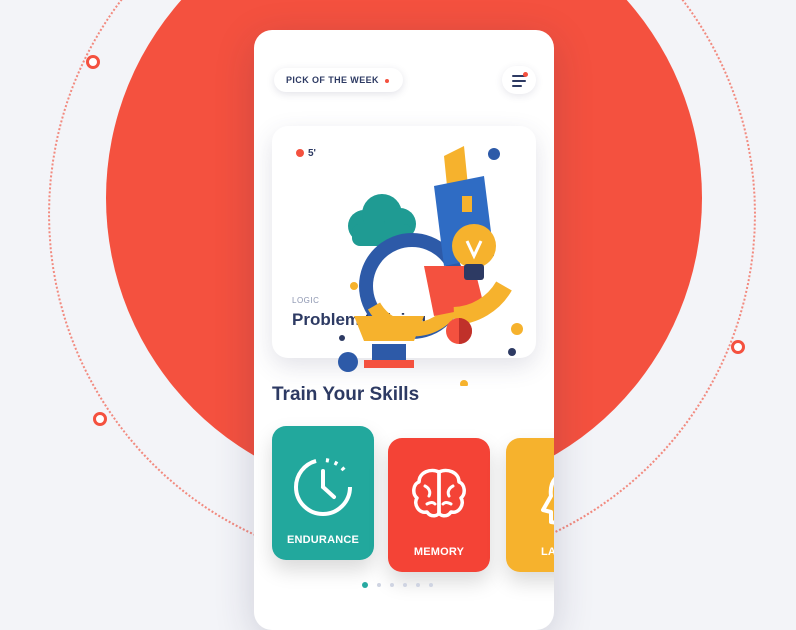 This screenshot has width=796, height=630. Describe the element at coordinates (323, 487) in the screenshot. I see `stopwatch-icon` at that location.